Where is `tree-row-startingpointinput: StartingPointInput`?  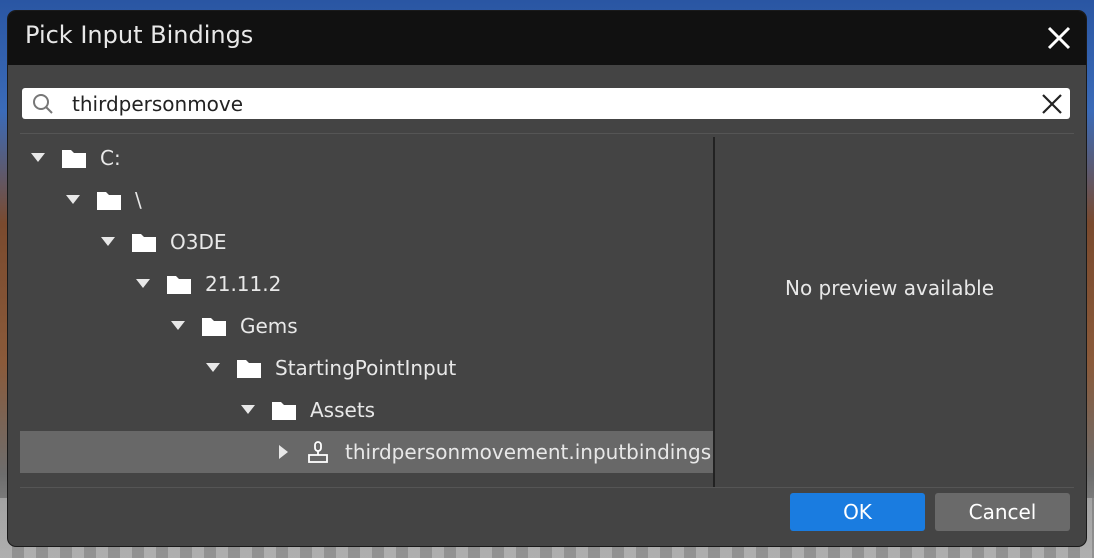 tree-row-startingpointinput: StartingPointInput is located at coordinates (366, 368).